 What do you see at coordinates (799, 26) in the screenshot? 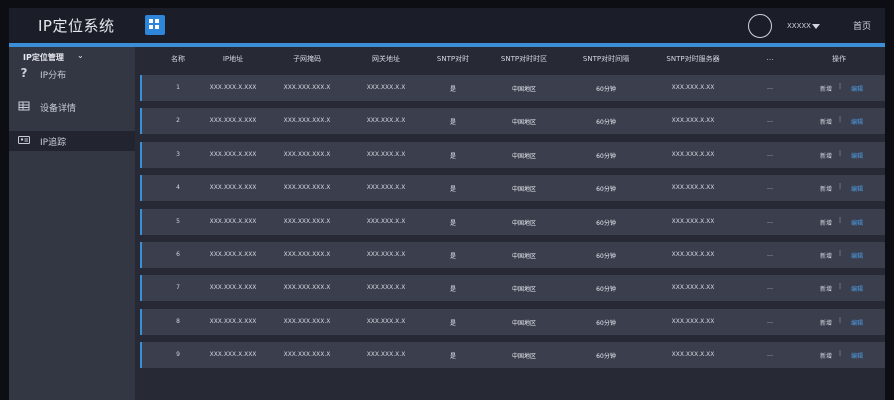
I see `username: XXXXX` at bounding box center [799, 26].